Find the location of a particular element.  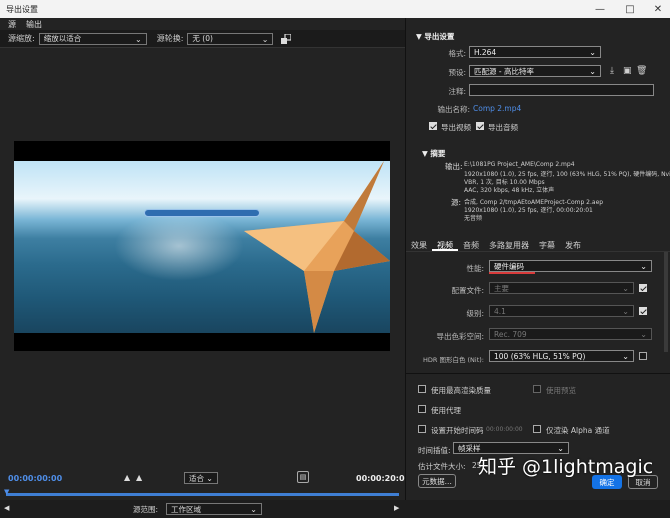

use-proxy-checkbox is located at coordinates (422, 409).